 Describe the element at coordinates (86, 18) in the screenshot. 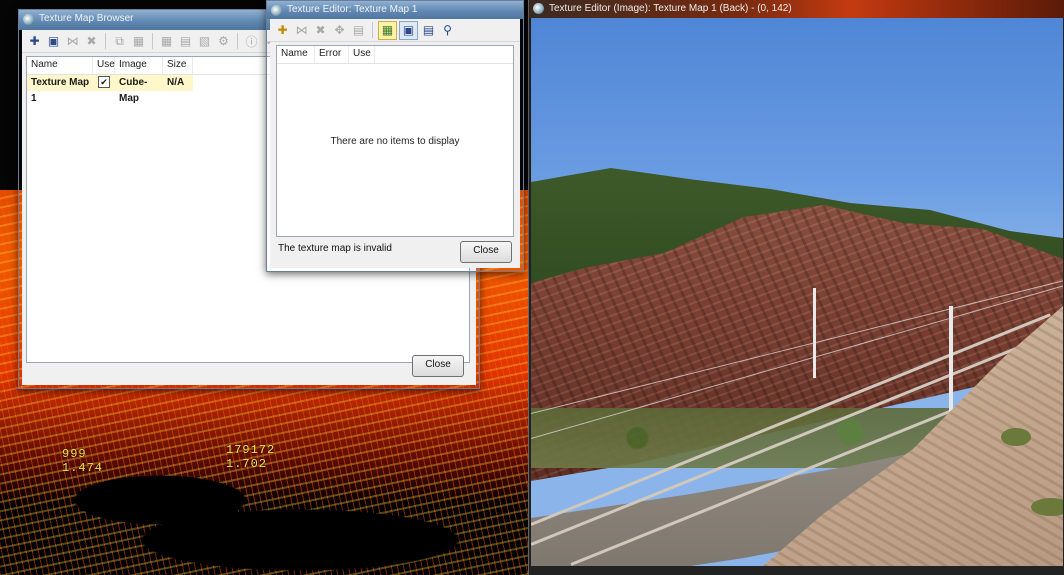

I see `browser-title: Texture Map Browser` at that location.